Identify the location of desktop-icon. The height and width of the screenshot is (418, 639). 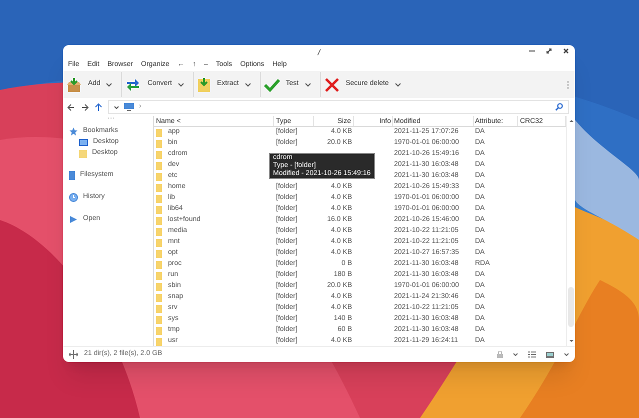
(83, 142).